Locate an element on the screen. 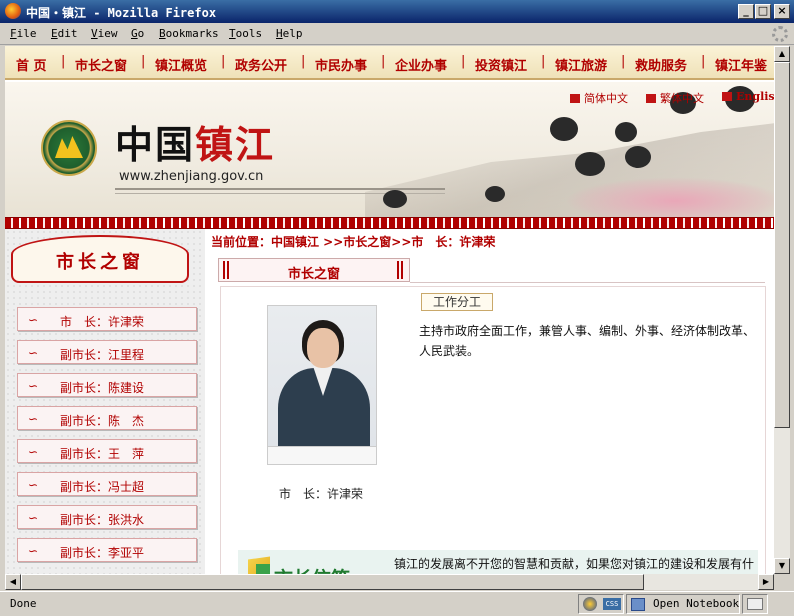 The width and height of the screenshot is (794, 616). sidebar-heading: 市长之窗 is located at coordinates (100, 259).